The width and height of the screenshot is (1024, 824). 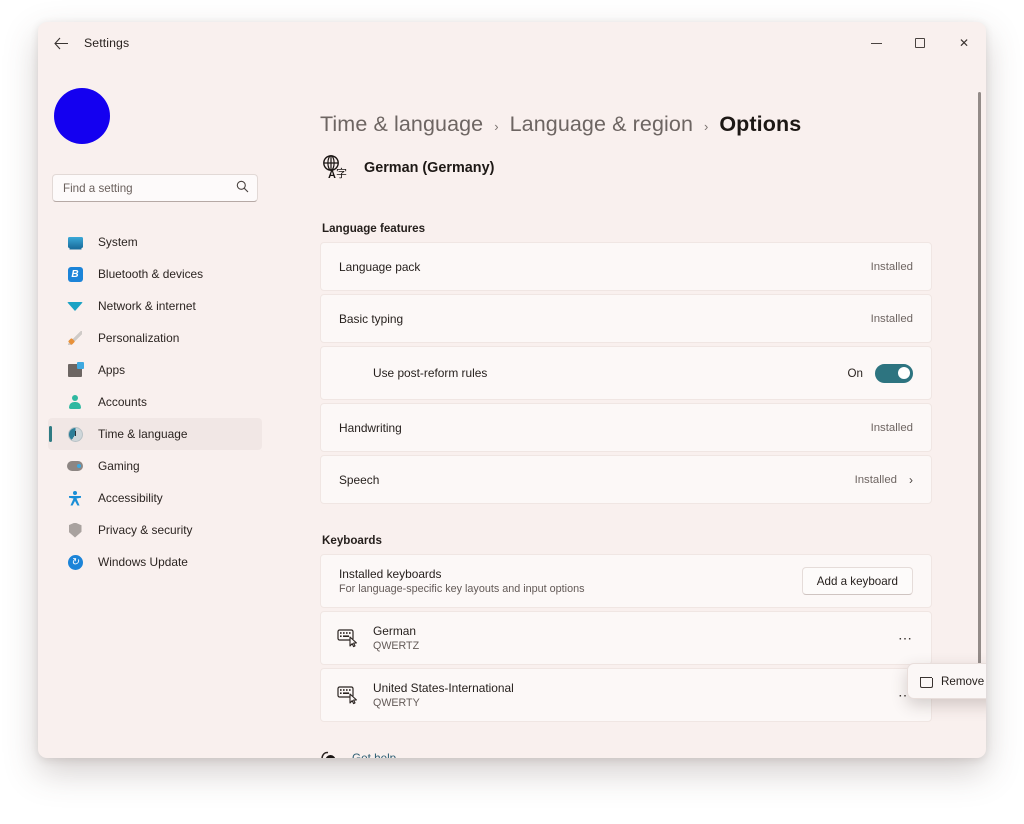 What do you see at coordinates (75, 370) in the screenshot?
I see `apps-icon` at bounding box center [75, 370].